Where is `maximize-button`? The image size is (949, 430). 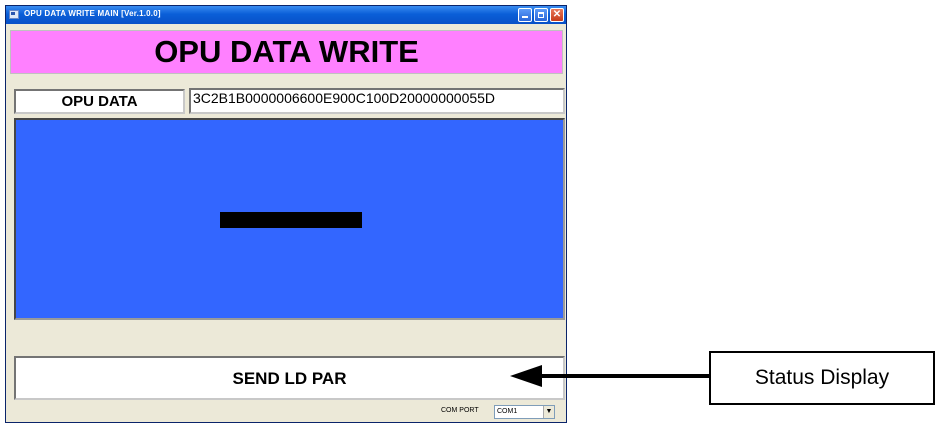 maximize-button is located at coordinates (541, 15).